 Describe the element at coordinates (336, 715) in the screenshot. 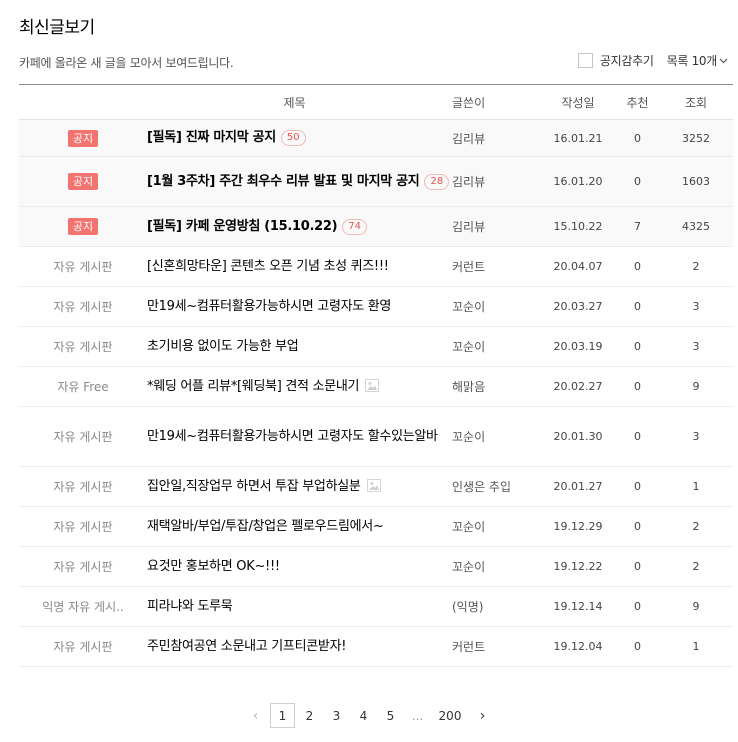

I see `page-3: 3` at that location.